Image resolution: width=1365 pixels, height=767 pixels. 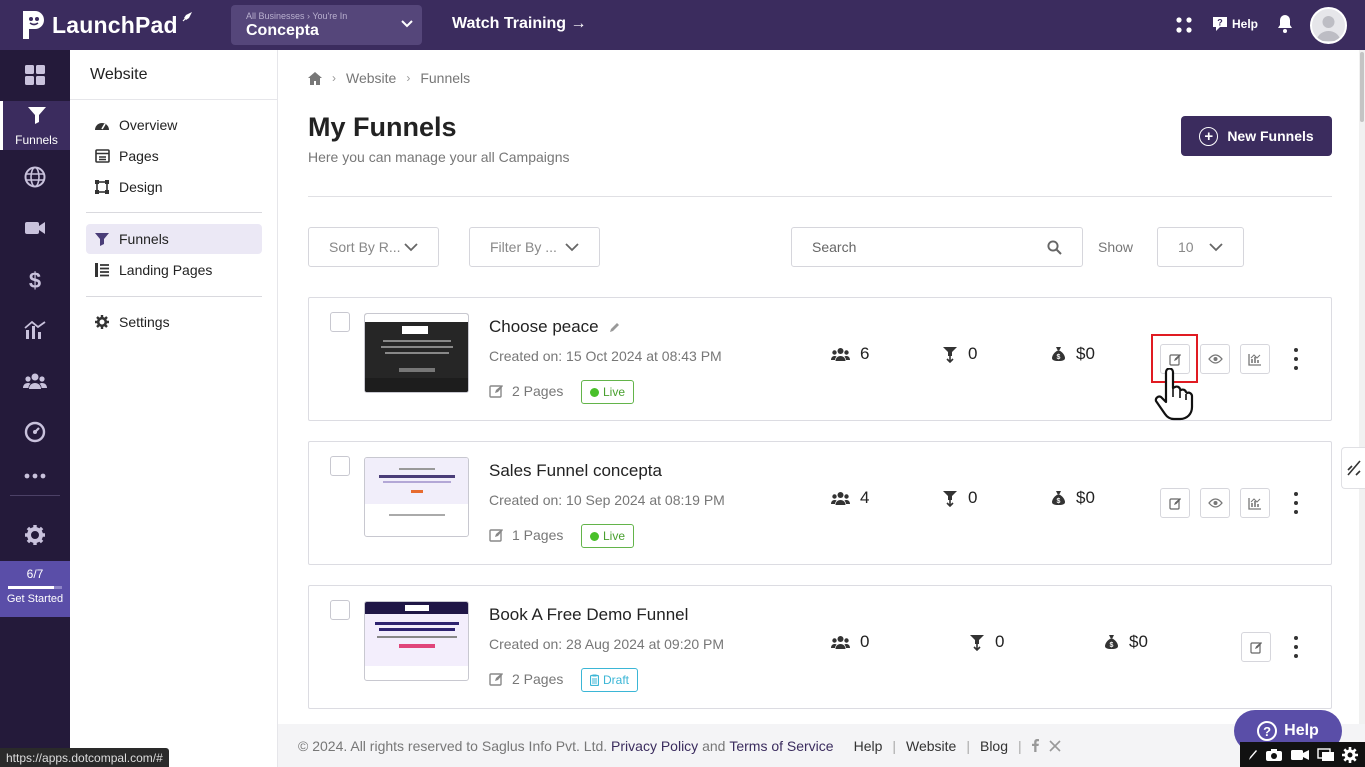 What do you see at coordinates (174, 125) in the screenshot?
I see `sidebar-item-overview: Overview` at bounding box center [174, 125].